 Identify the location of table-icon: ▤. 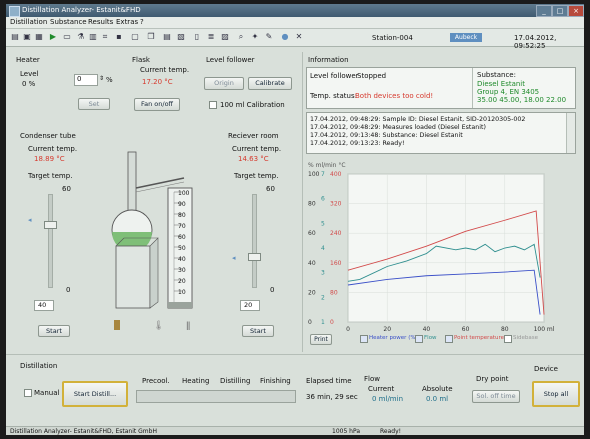
(167, 37).